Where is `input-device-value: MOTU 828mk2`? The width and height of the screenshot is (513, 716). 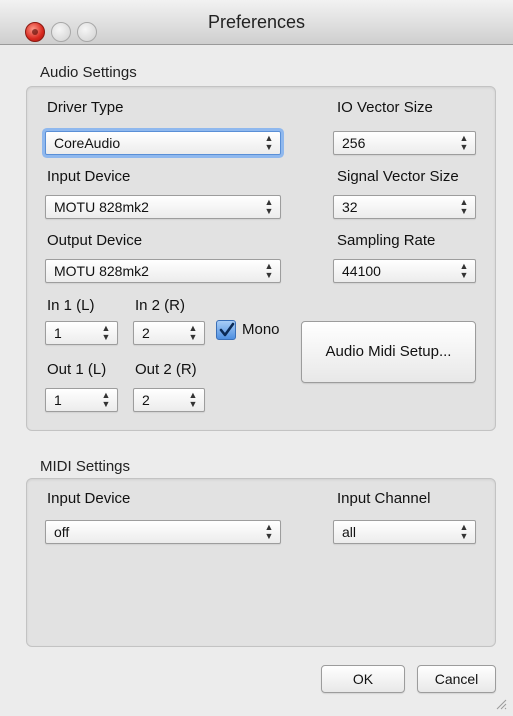 input-device-value: MOTU 828mk2 is located at coordinates (101, 207).